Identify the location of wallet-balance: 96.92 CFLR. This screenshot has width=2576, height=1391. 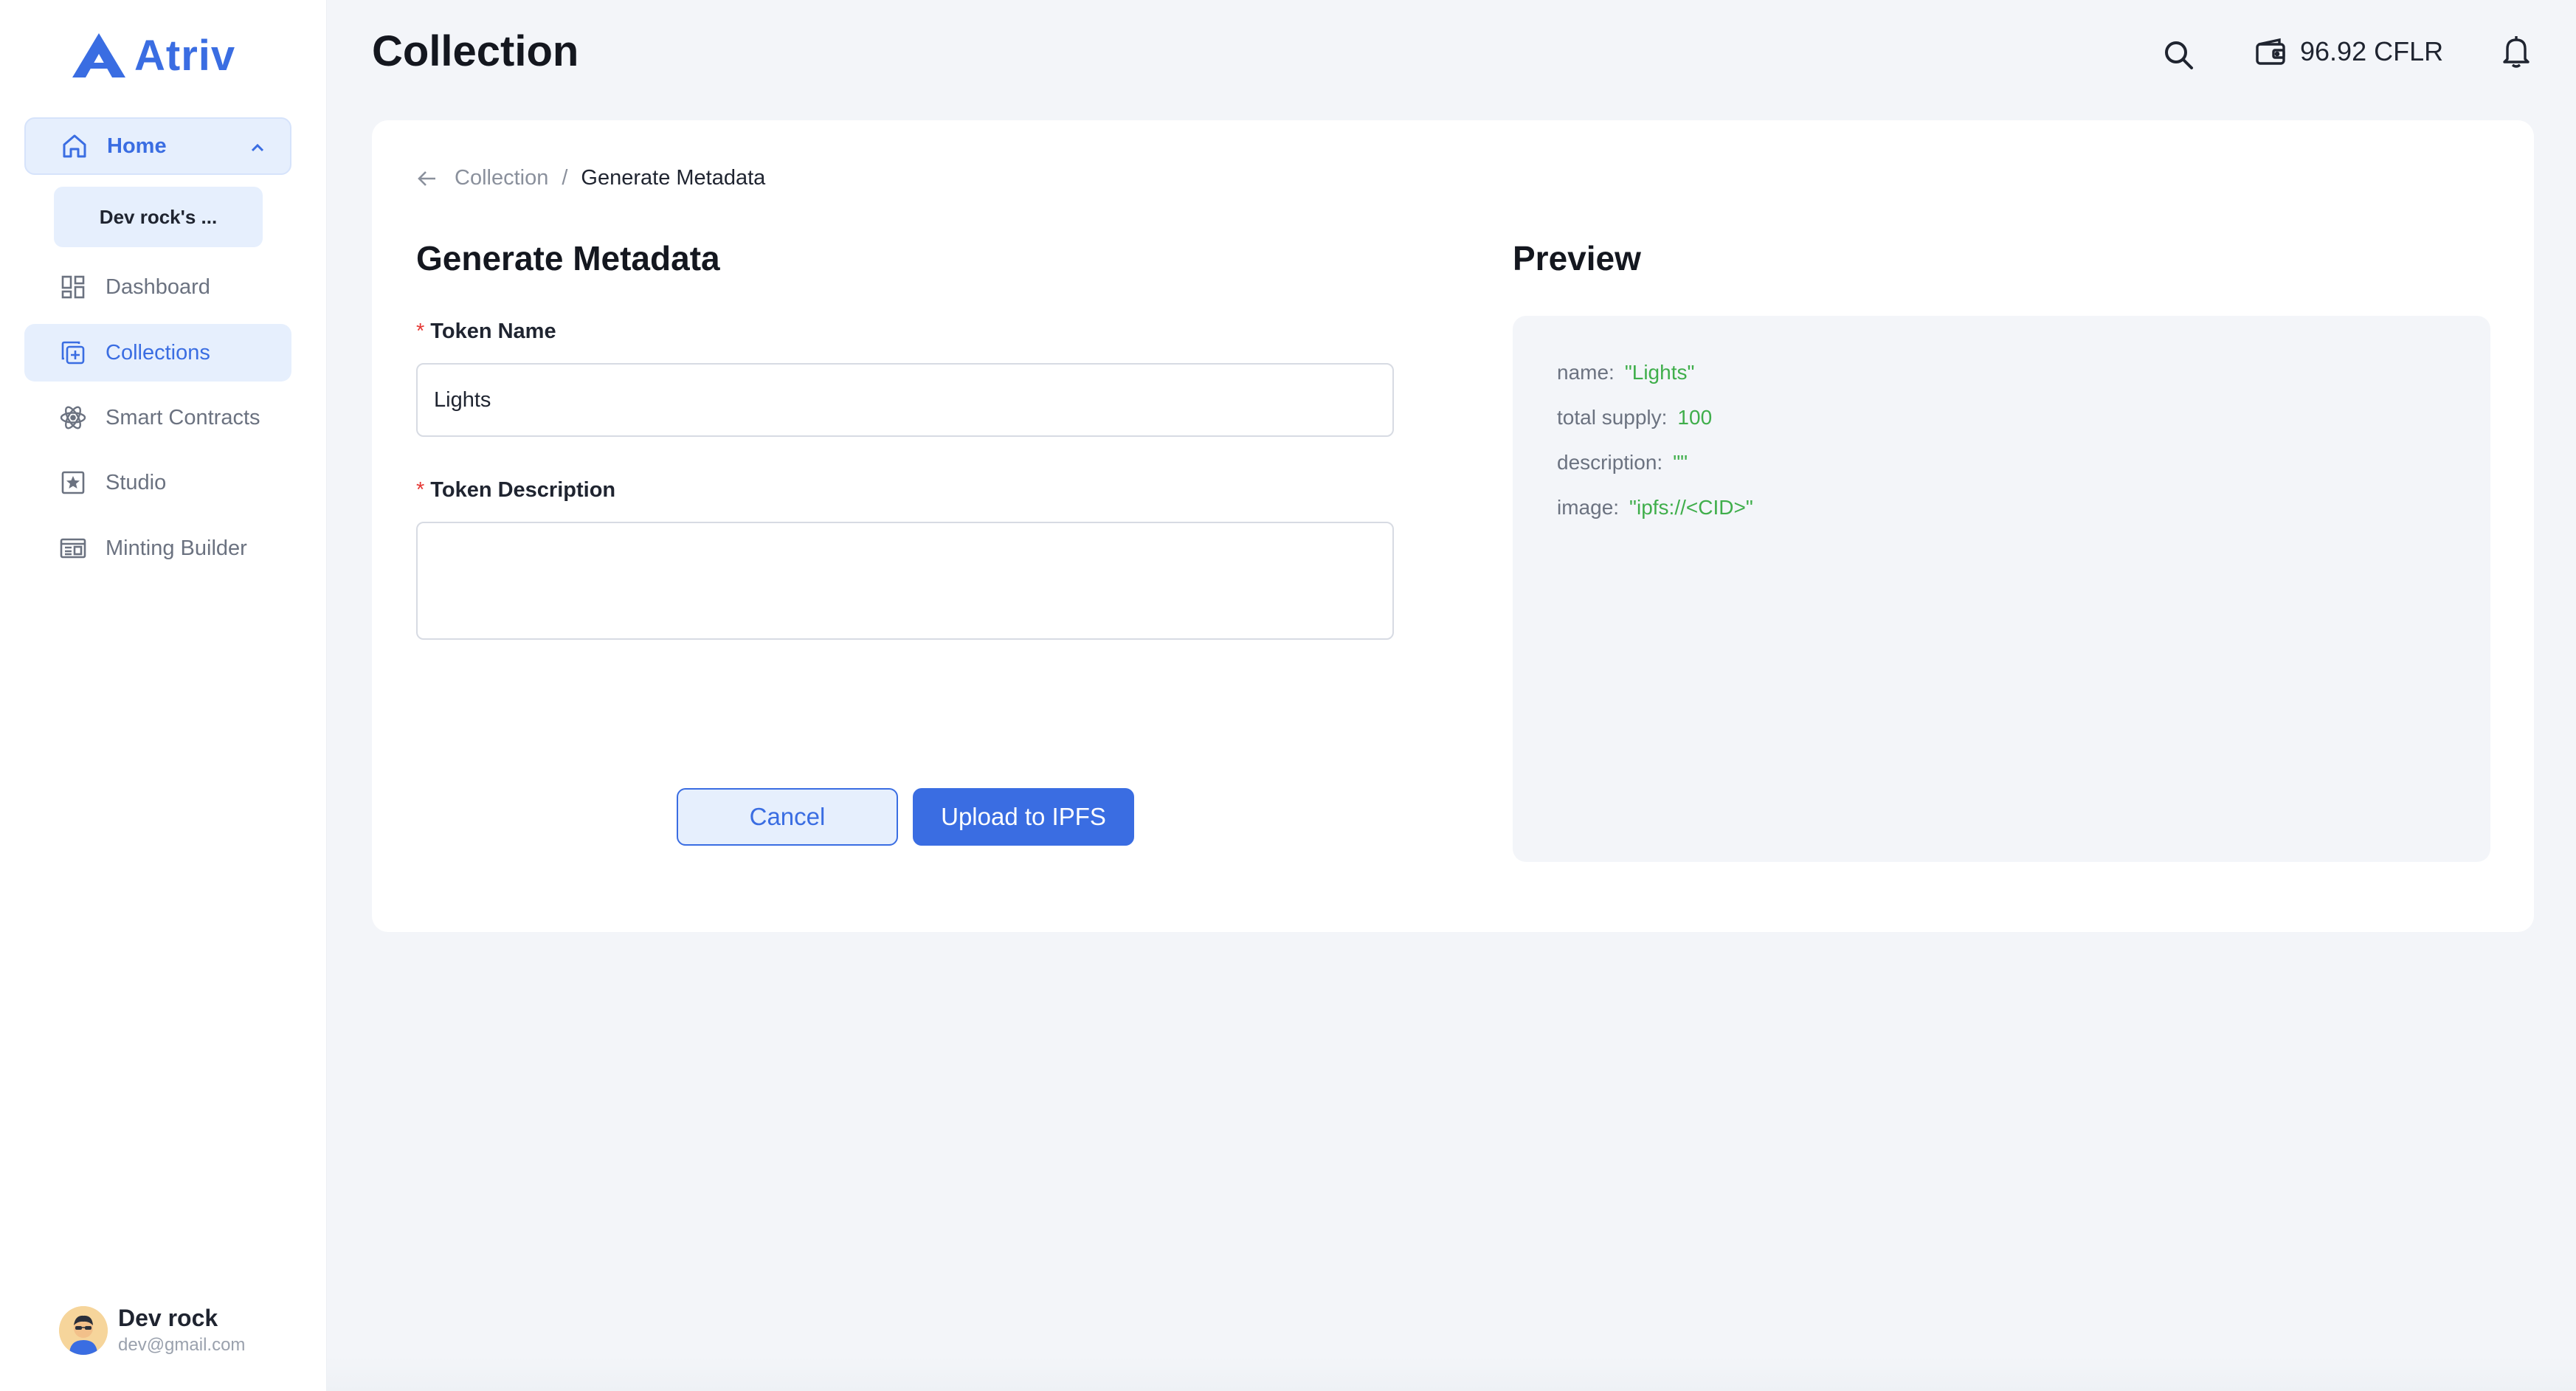
(2348, 51).